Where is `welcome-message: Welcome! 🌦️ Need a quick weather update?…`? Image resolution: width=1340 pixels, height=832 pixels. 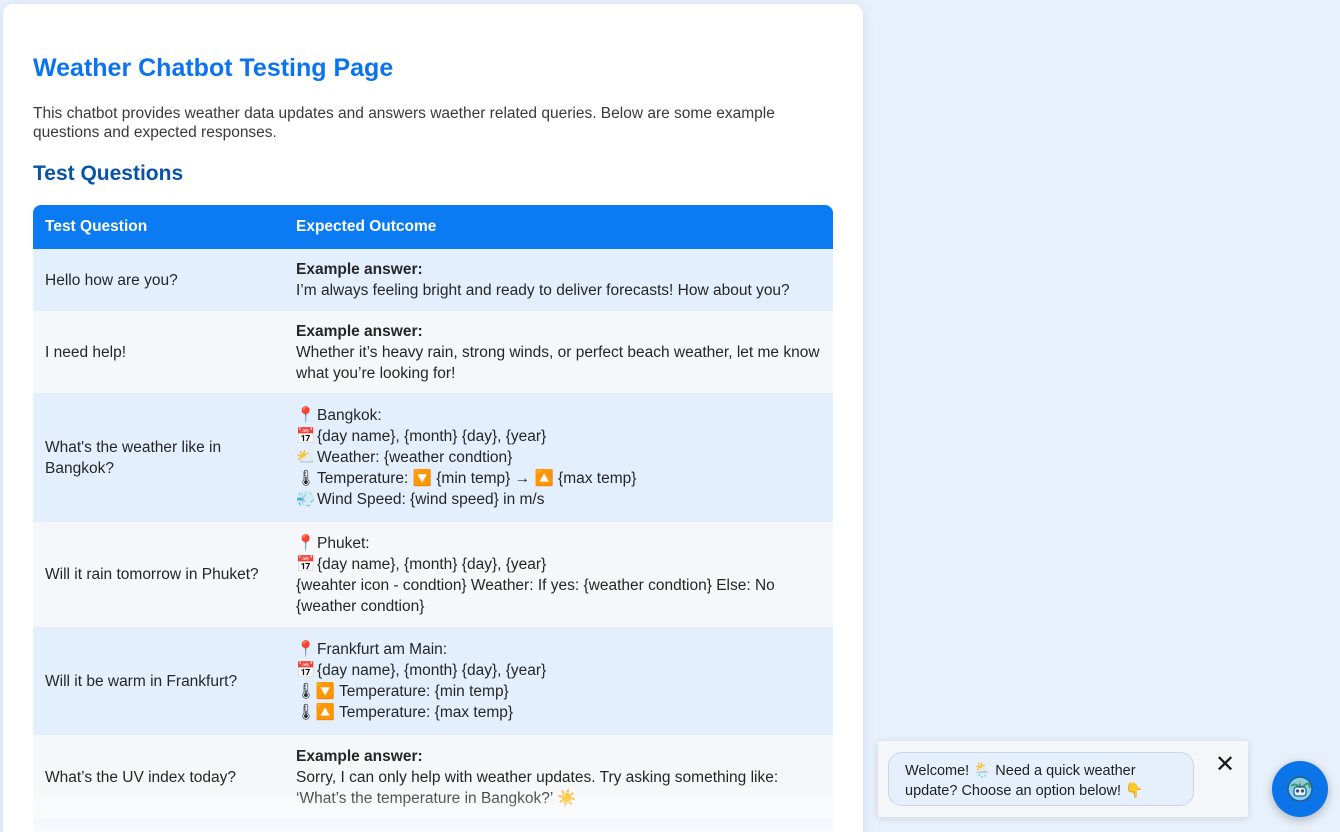 welcome-message: Welcome! 🌦️ Need a quick weather update?… is located at coordinates (1041, 779).